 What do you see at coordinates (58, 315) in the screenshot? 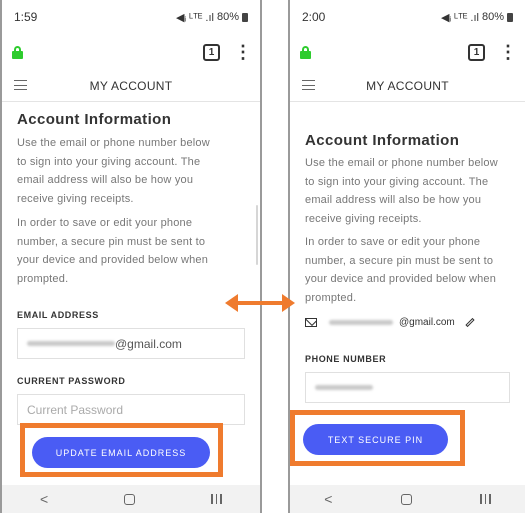
I see `email-label: EMAIL ADDRESS` at bounding box center [58, 315].